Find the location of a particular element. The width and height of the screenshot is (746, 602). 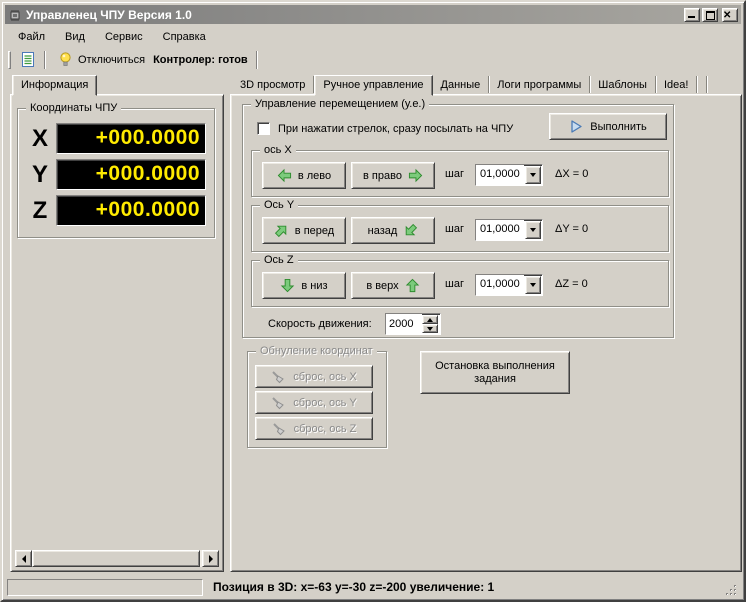

close-button: ✕ is located at coordinates (730, 14).